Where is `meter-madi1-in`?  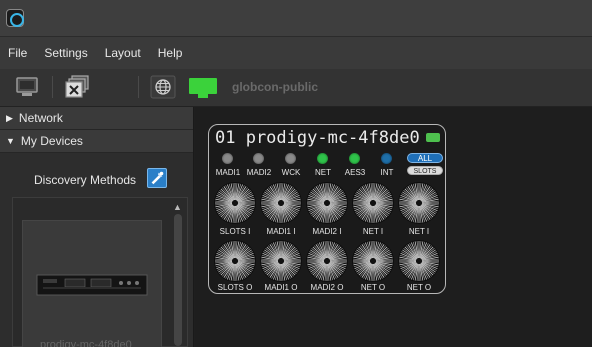
meter-madi1-in is located at coordinates (281, 203).